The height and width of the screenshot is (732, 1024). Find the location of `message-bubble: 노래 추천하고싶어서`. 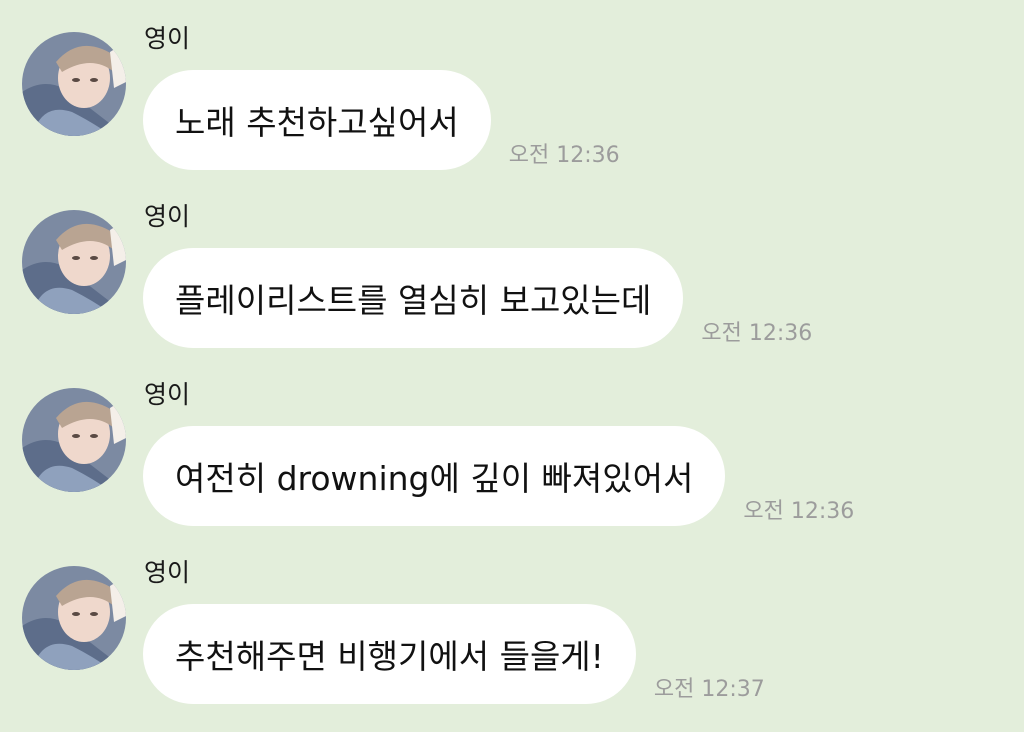

message-bubble: 노래 추천하고싶어서 is located at coordinates (317, 120).